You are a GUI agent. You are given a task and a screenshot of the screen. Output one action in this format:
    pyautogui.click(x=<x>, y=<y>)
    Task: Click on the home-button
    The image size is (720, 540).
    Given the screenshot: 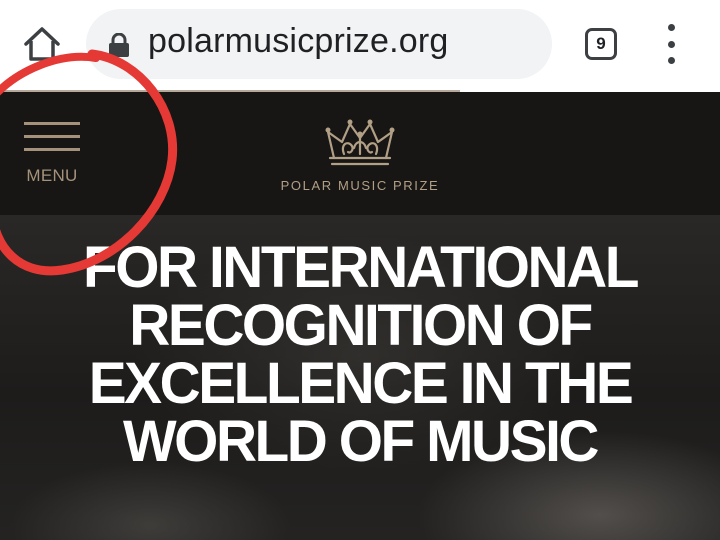 What is the action you would take?
    pyautogui.click(x=42, y=44)
    